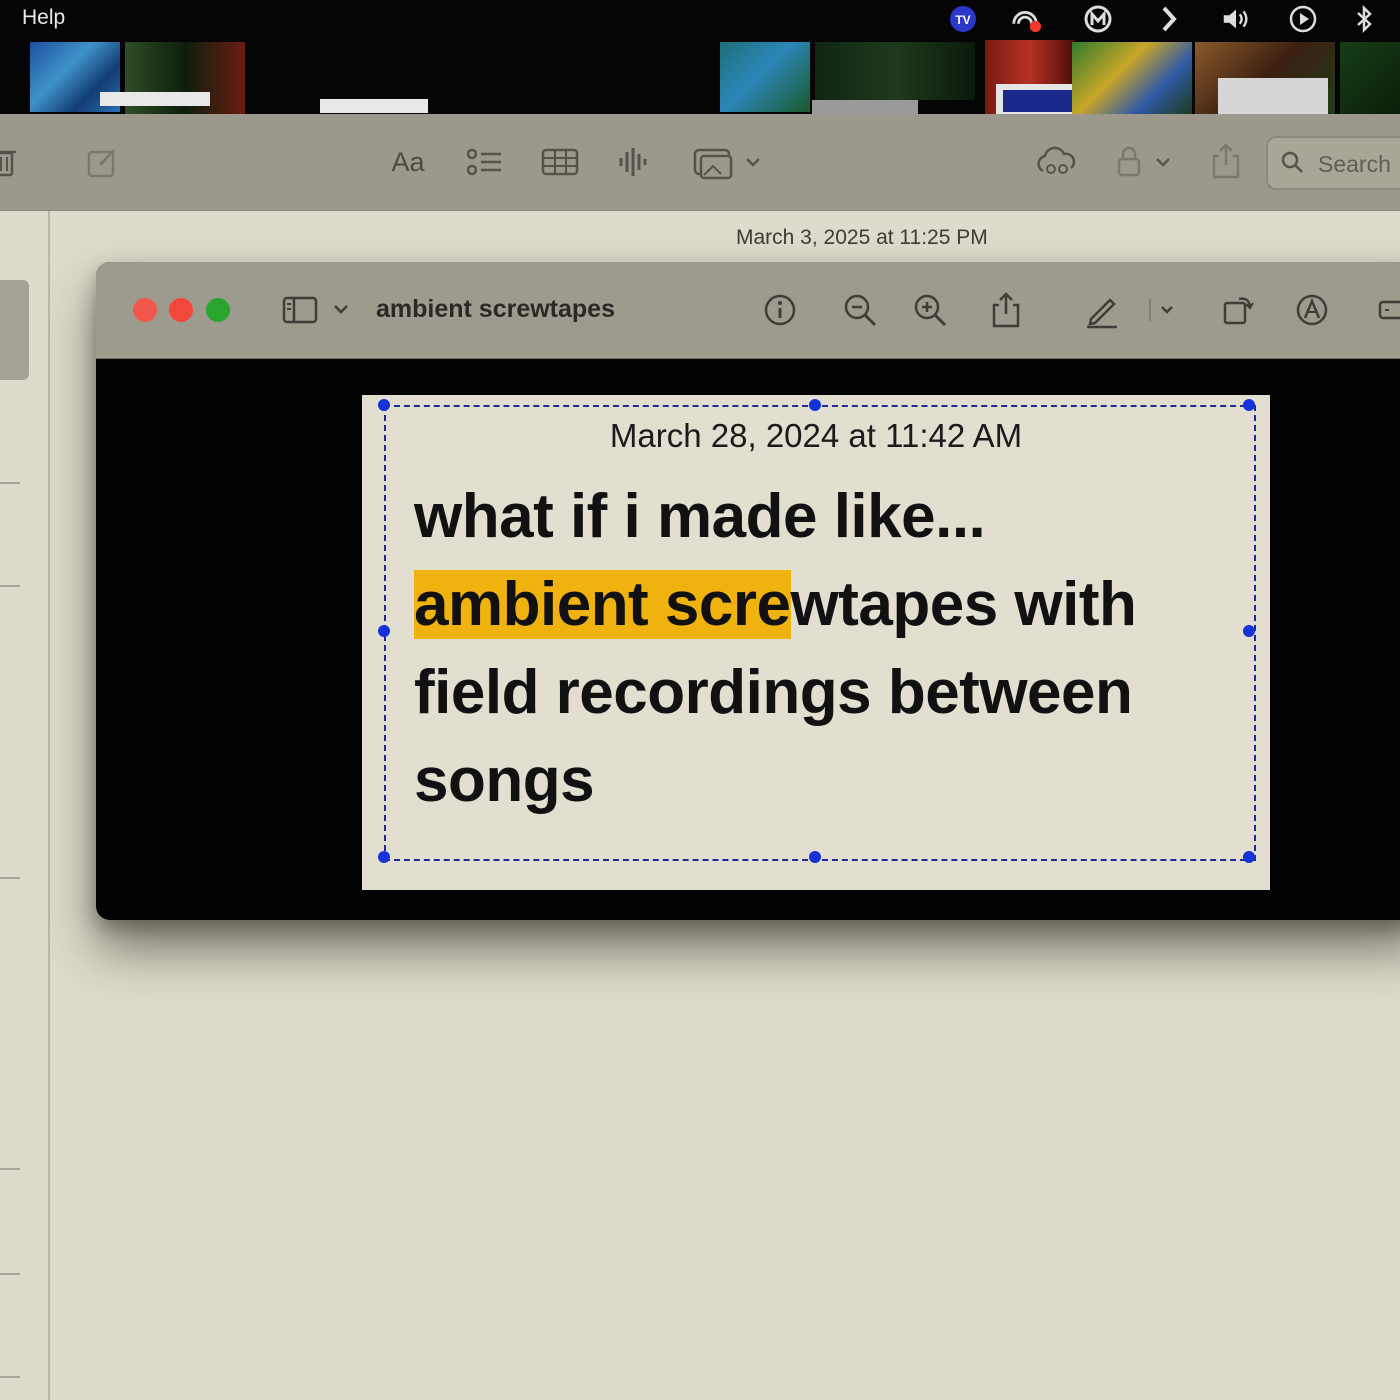 Image resolution: width=1400 pixels, height=1400 pixels. I want to click on zoom-out-icon, so click(860, 310).